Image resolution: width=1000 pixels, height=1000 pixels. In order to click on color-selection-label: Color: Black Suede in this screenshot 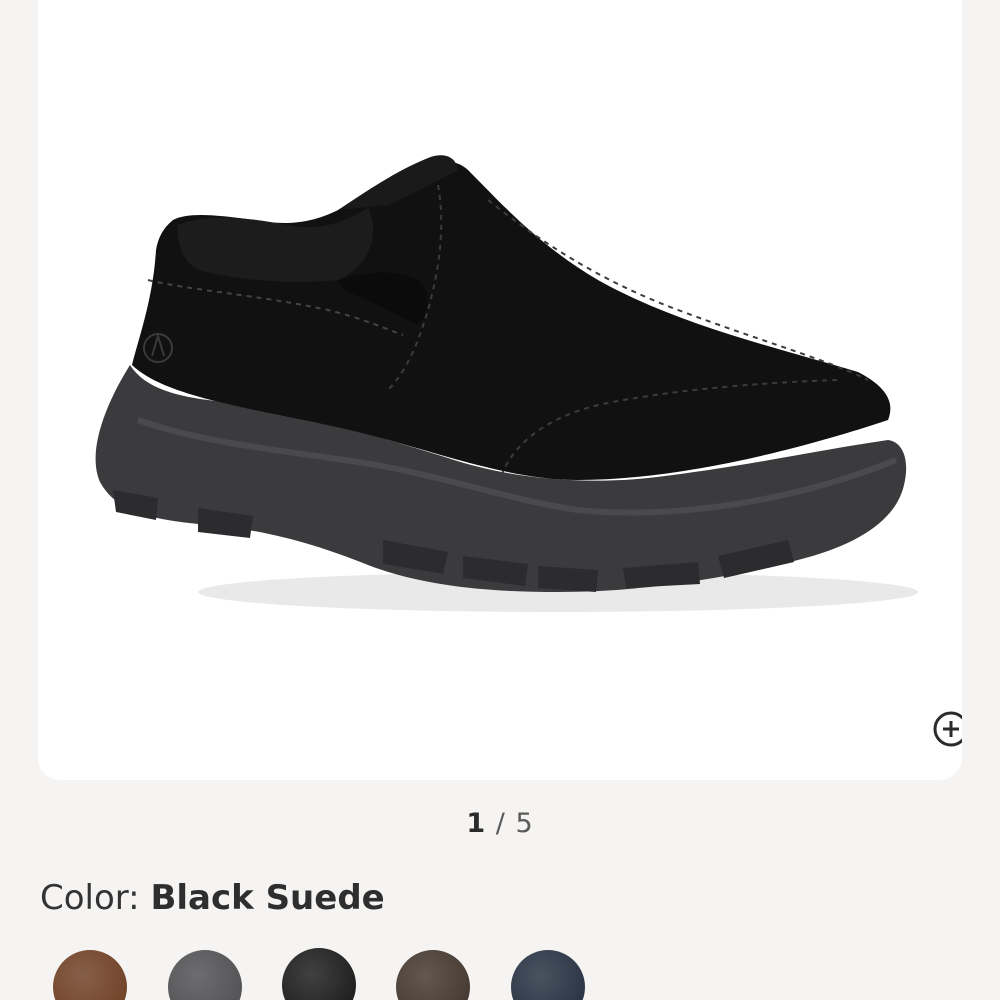, I will do `click(212, 898)`.